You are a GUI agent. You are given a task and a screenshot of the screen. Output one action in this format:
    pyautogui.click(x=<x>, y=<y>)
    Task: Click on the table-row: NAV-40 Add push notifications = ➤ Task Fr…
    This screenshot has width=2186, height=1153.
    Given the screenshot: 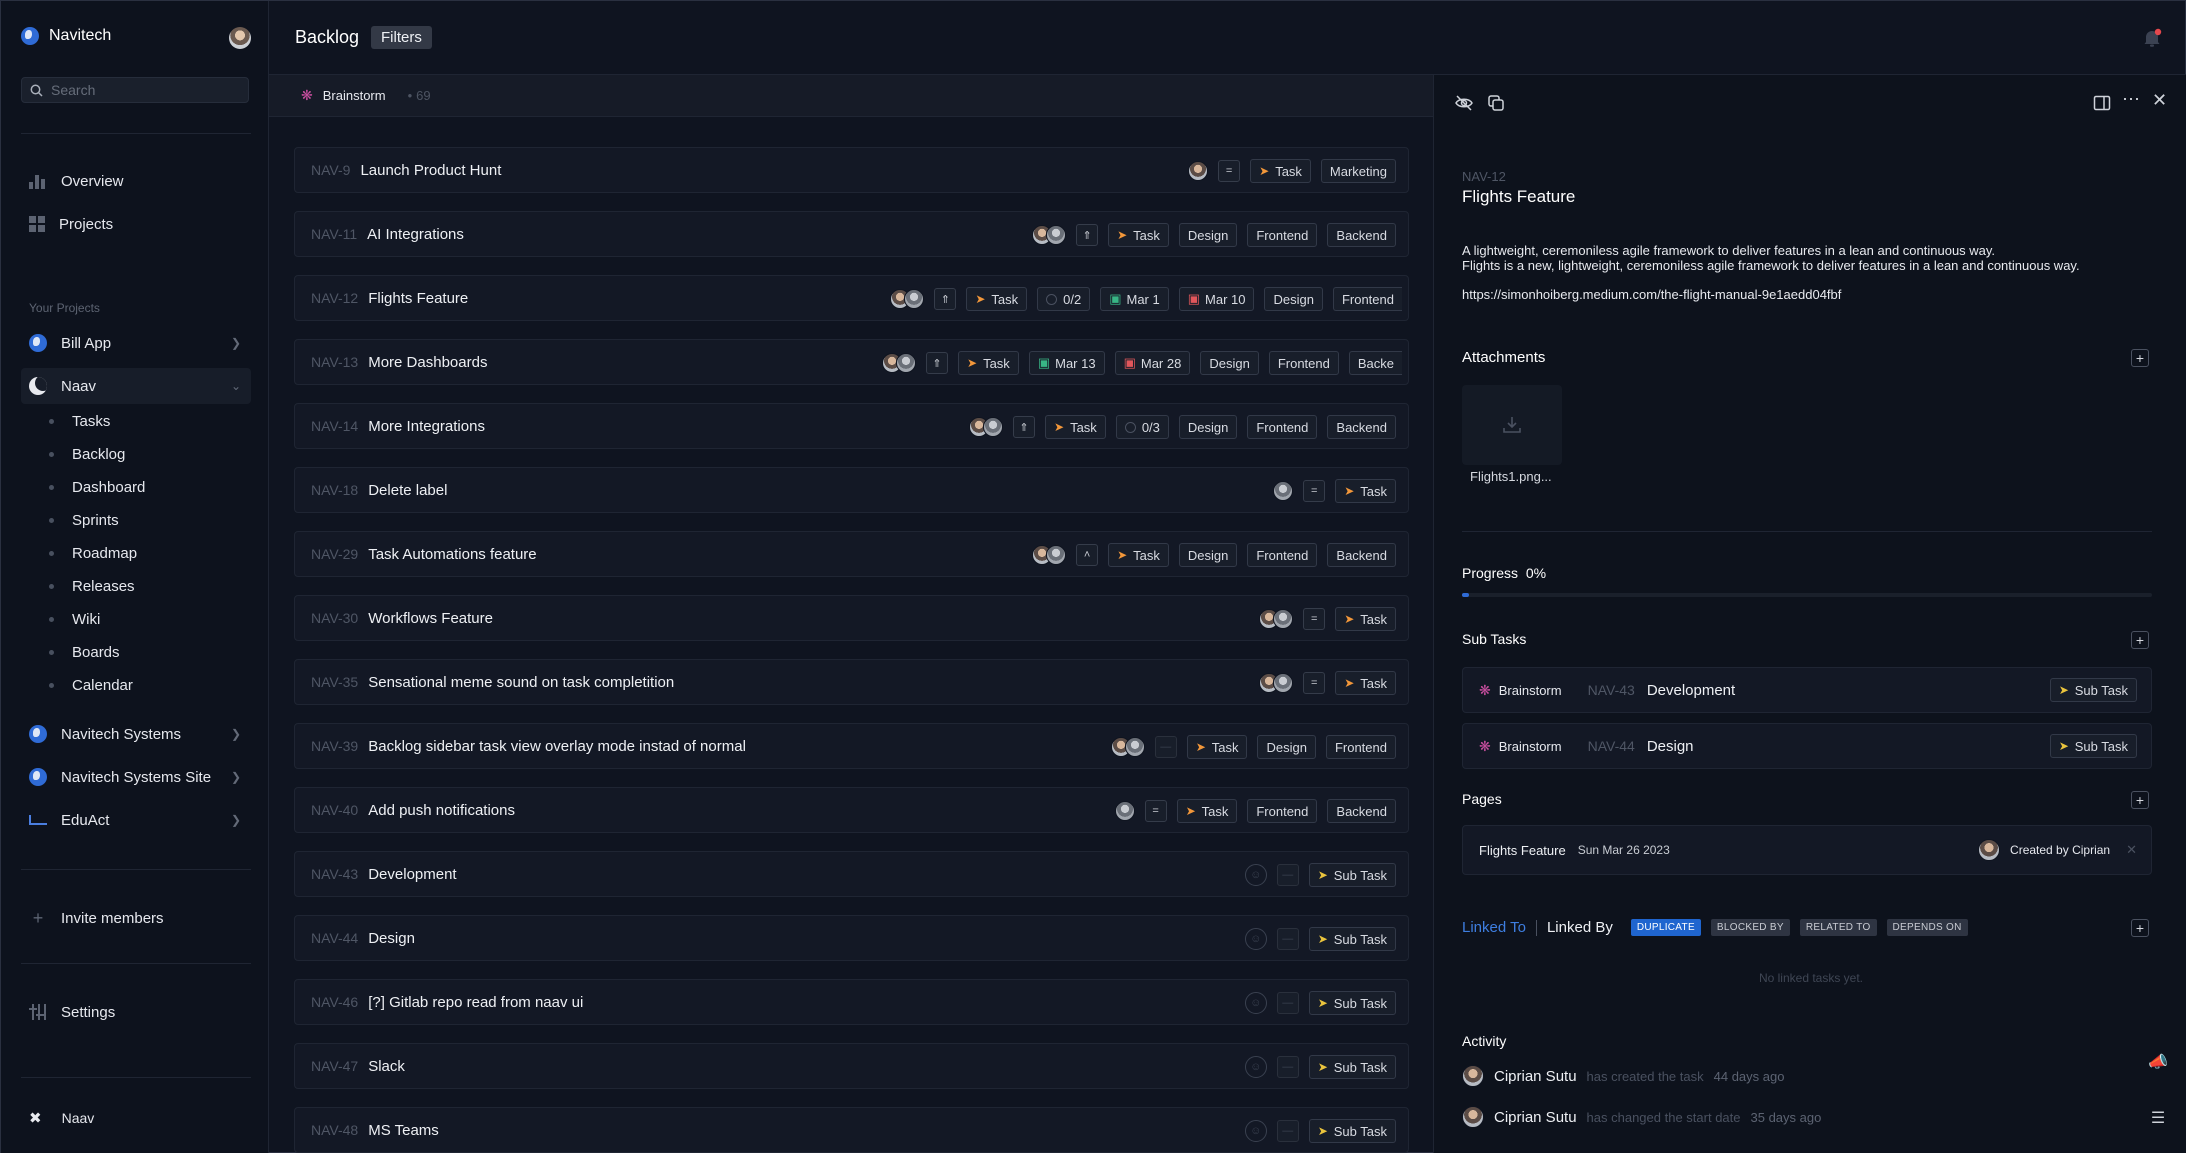 What is the action you would take?
    pyautogui.click(x=851, y=810)
    